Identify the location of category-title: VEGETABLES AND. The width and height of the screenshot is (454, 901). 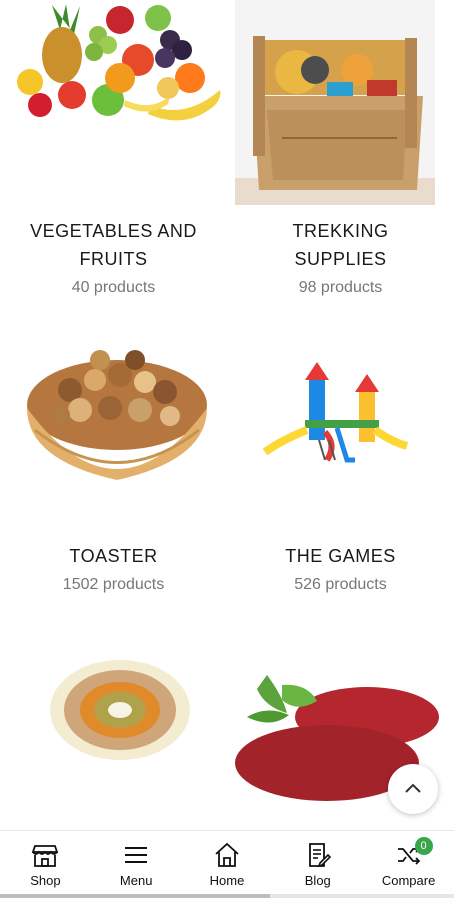
(113, 231).